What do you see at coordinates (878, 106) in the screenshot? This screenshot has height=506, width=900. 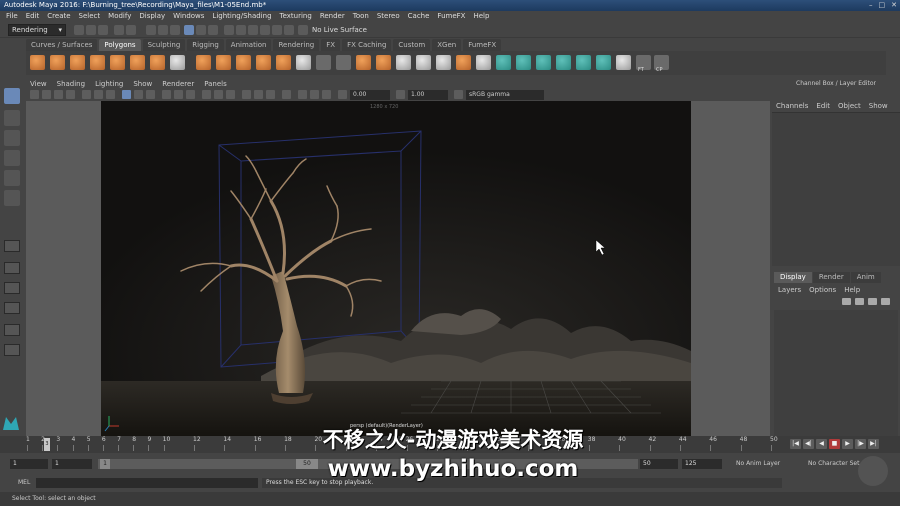 I see `channel-menu-show: Show` at bounding box center [878, 106].